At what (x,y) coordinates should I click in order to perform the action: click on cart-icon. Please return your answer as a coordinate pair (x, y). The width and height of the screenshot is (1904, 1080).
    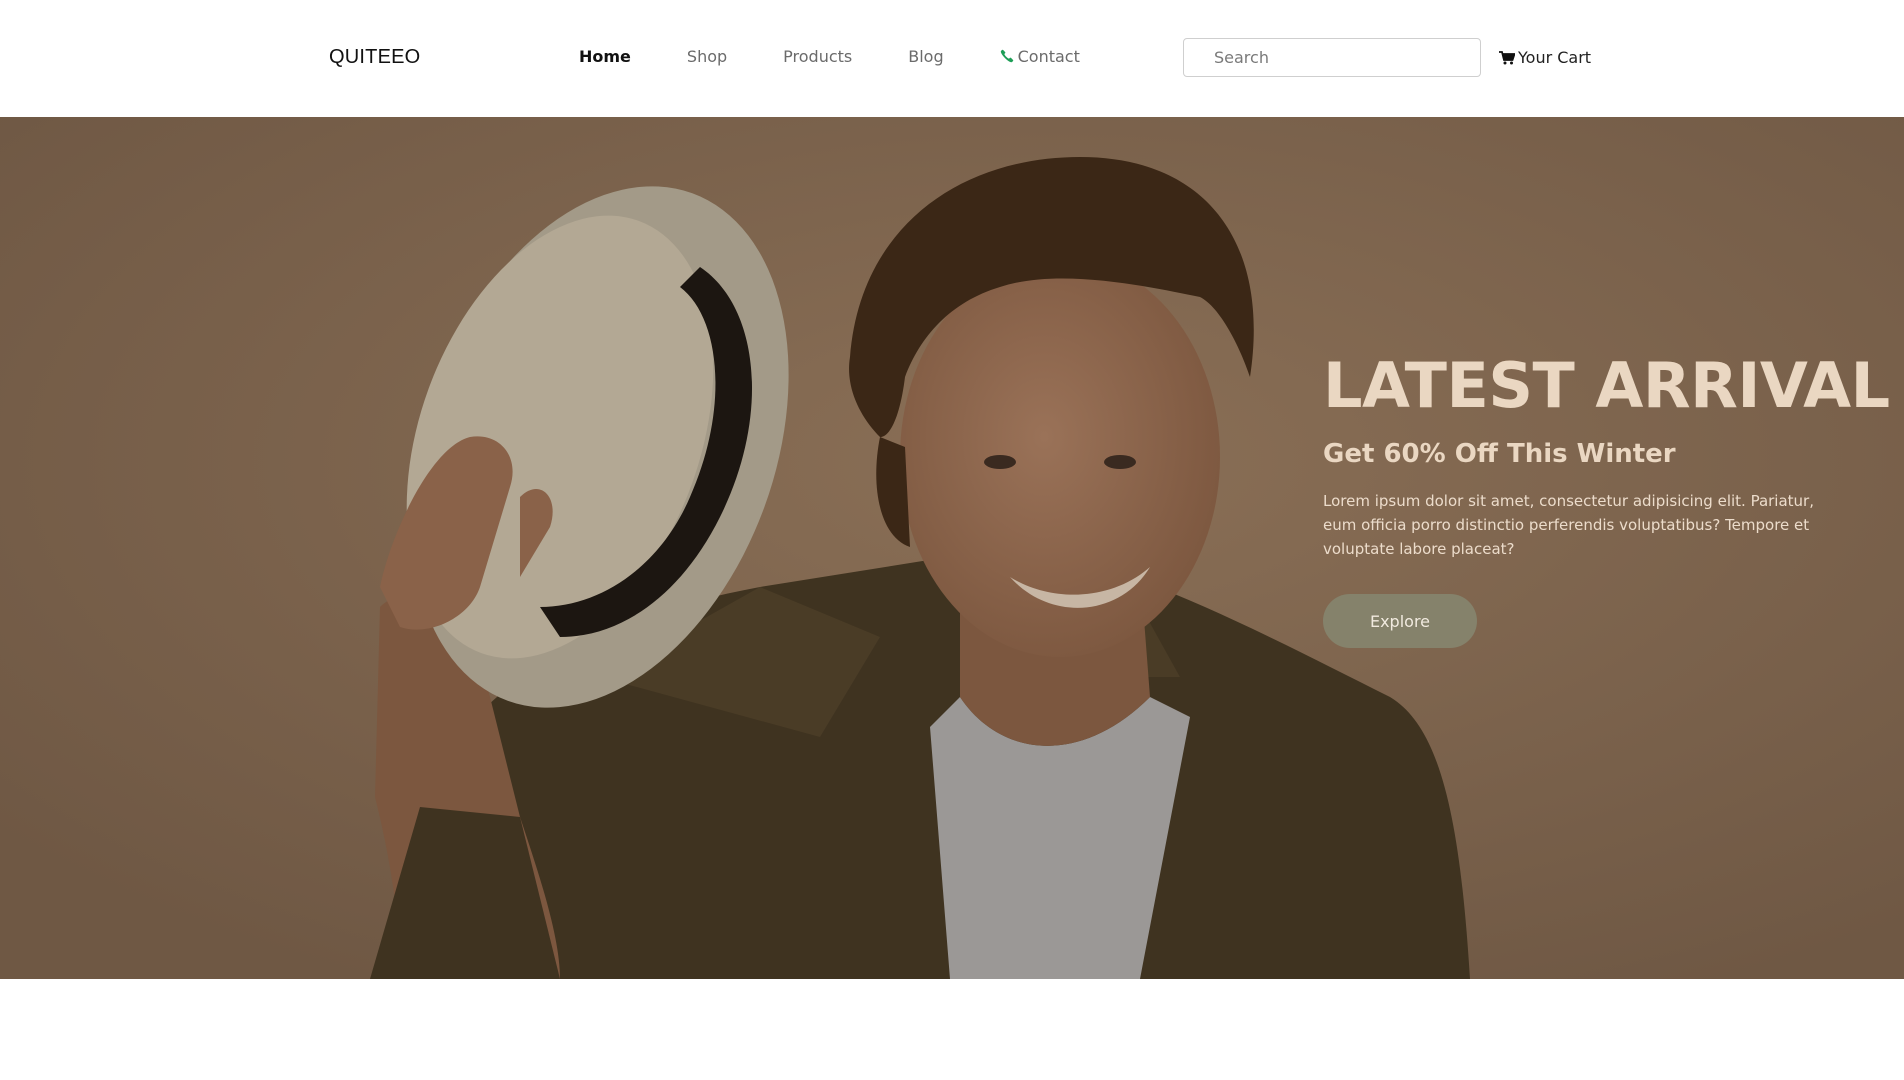
    Looking at the image, I should click on (1507, 57).